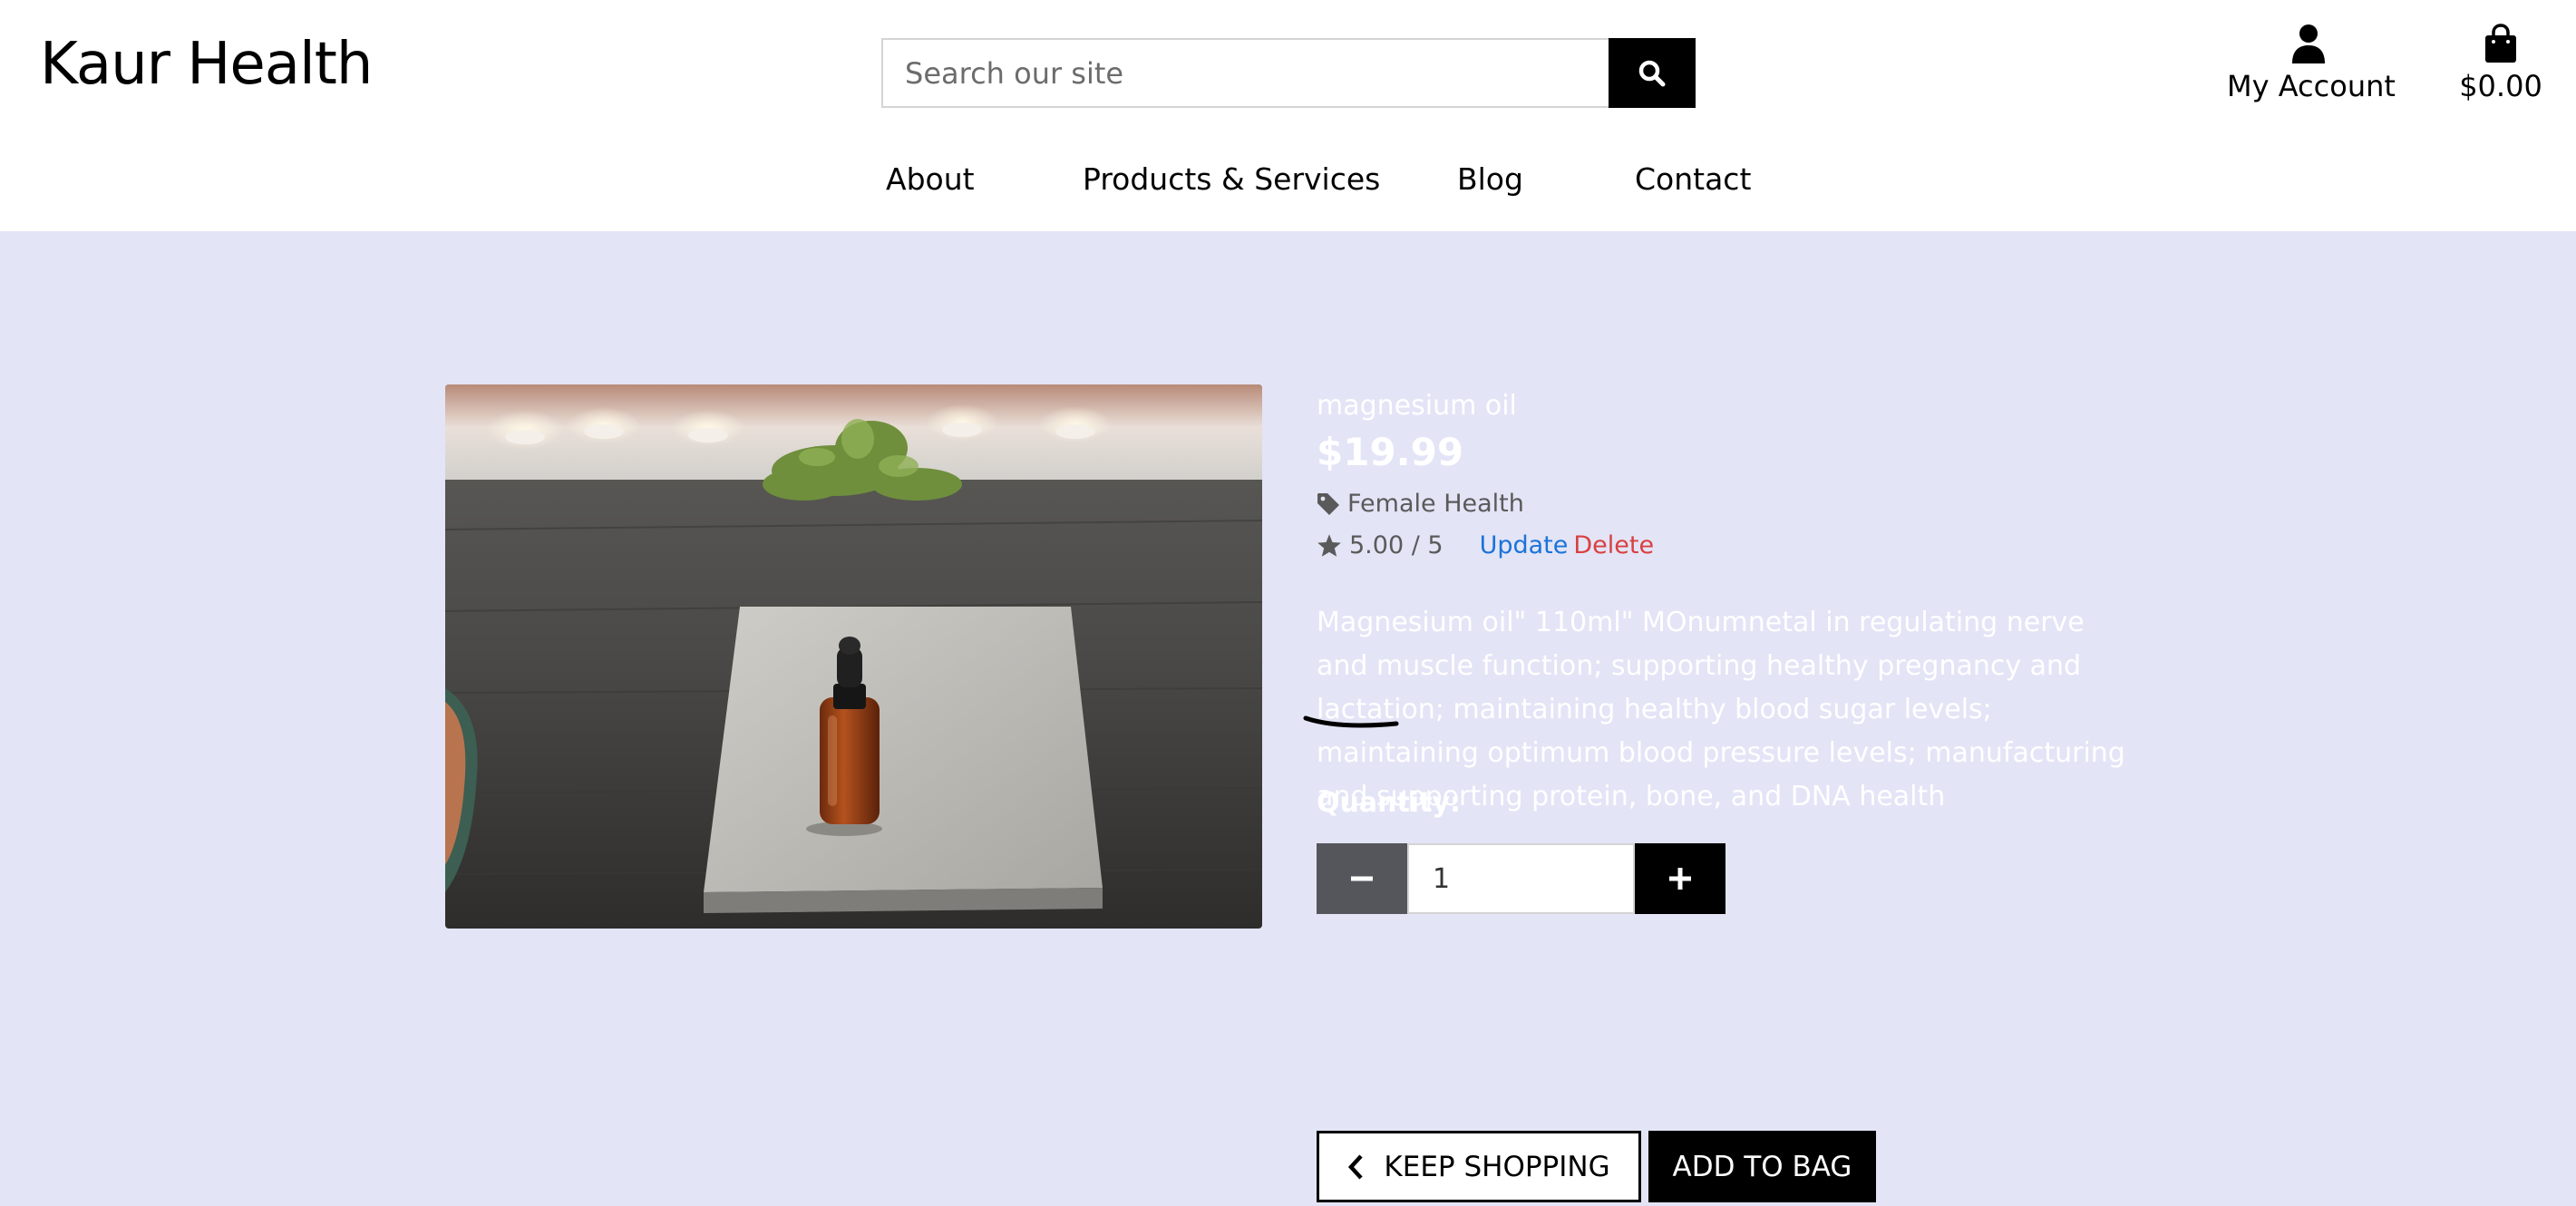 The height and width of the screenshot is (1206, 2576). Describe the element at coordinates (1417, 406) in the screenshot. I see `product-name: magnesium oil` at that location.